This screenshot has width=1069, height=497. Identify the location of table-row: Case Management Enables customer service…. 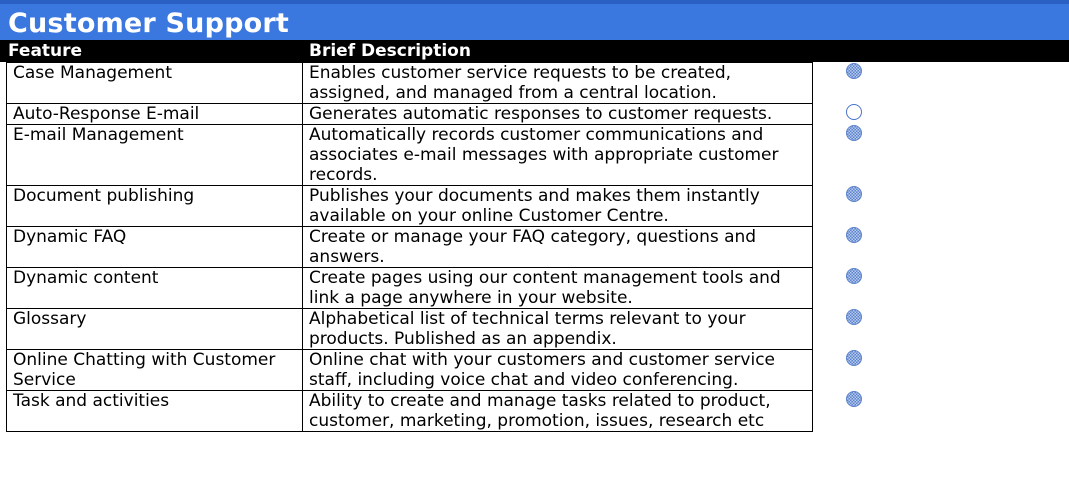
(537, 83).